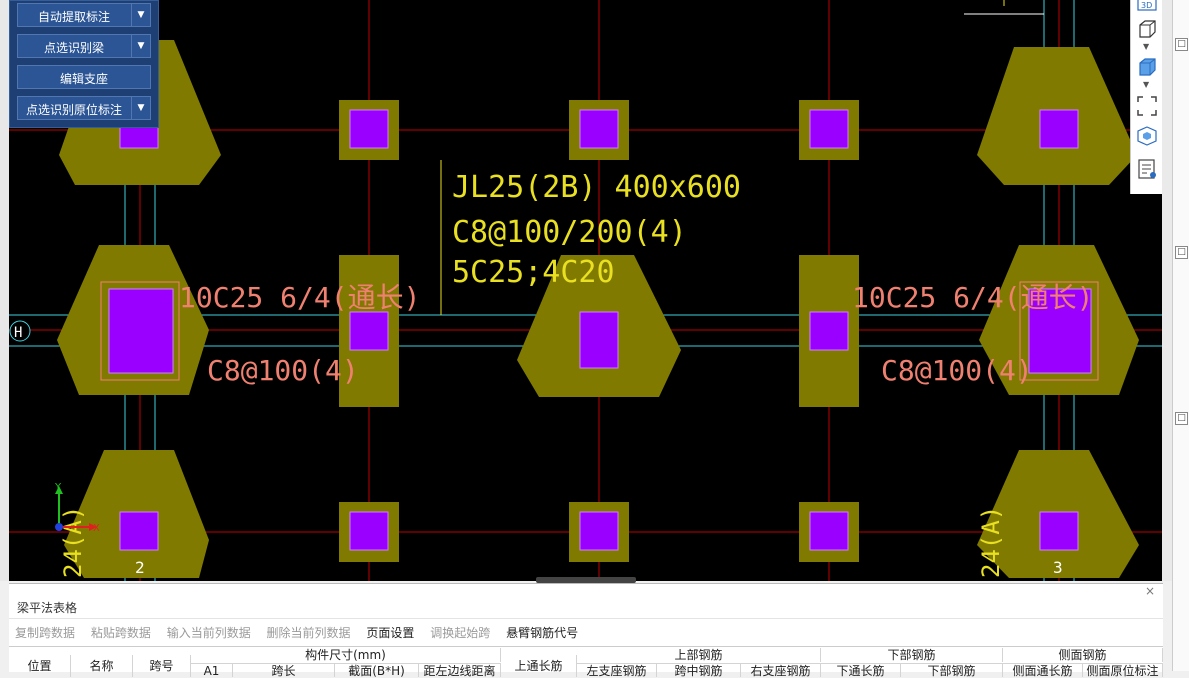 This screenshot has width=1189, height=678. I want to click on header-top-through: 上通长筋, so click(539, 666).